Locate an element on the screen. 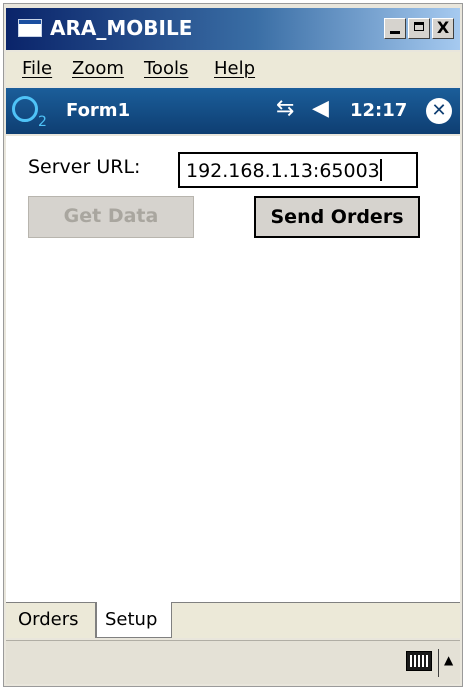 Image resolution: width=466 pixels, height=690 pixels. sip-separator is located at coordinates (438, 663).